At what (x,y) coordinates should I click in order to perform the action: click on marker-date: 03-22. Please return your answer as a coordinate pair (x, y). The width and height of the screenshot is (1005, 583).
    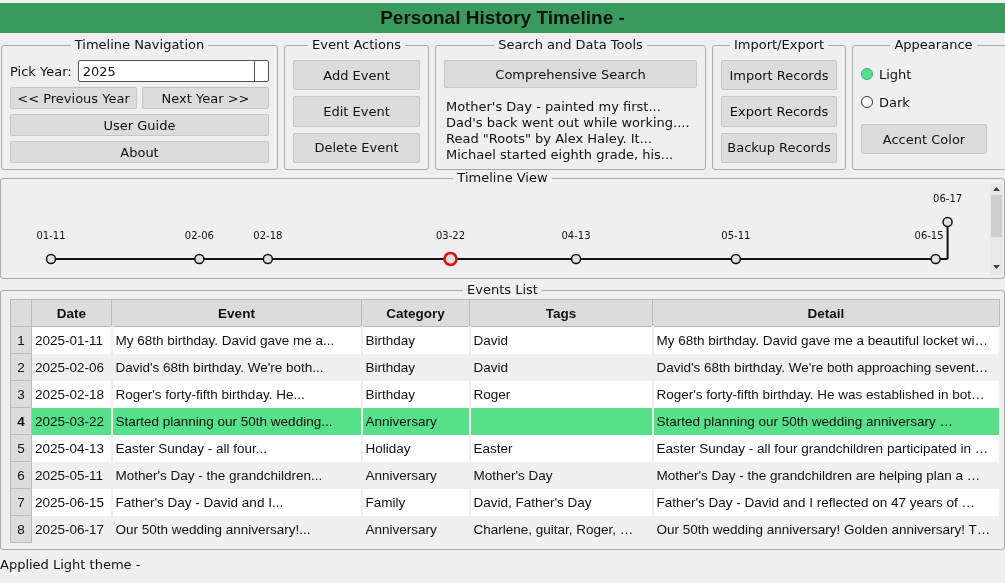
    Looking at the image, I should click on (450, 235).